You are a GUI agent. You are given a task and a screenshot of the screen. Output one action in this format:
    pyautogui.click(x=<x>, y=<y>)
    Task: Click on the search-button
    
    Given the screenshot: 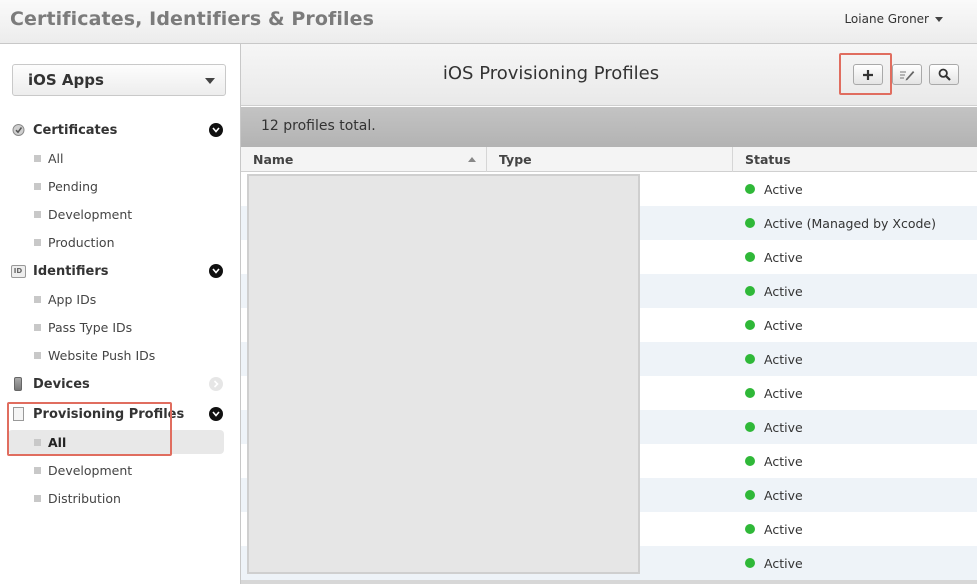 What is the action you would take?
    pyautogui.click(x=944, y=74)
    